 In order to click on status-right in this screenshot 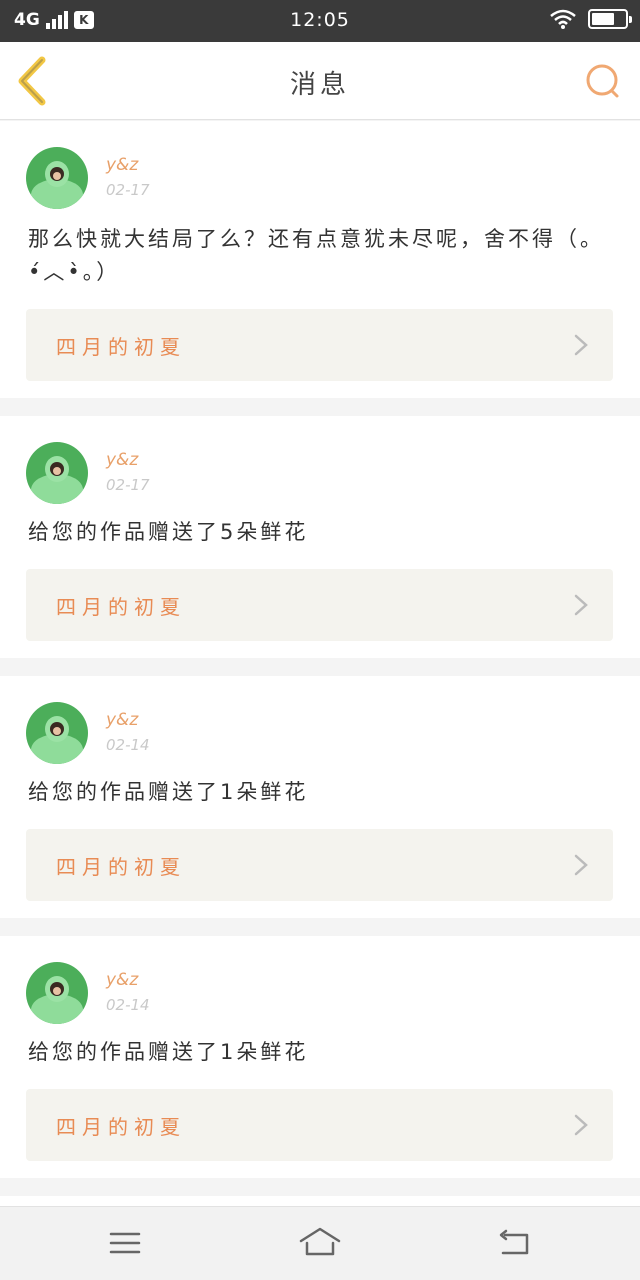, I will do `click(591, 19)`.